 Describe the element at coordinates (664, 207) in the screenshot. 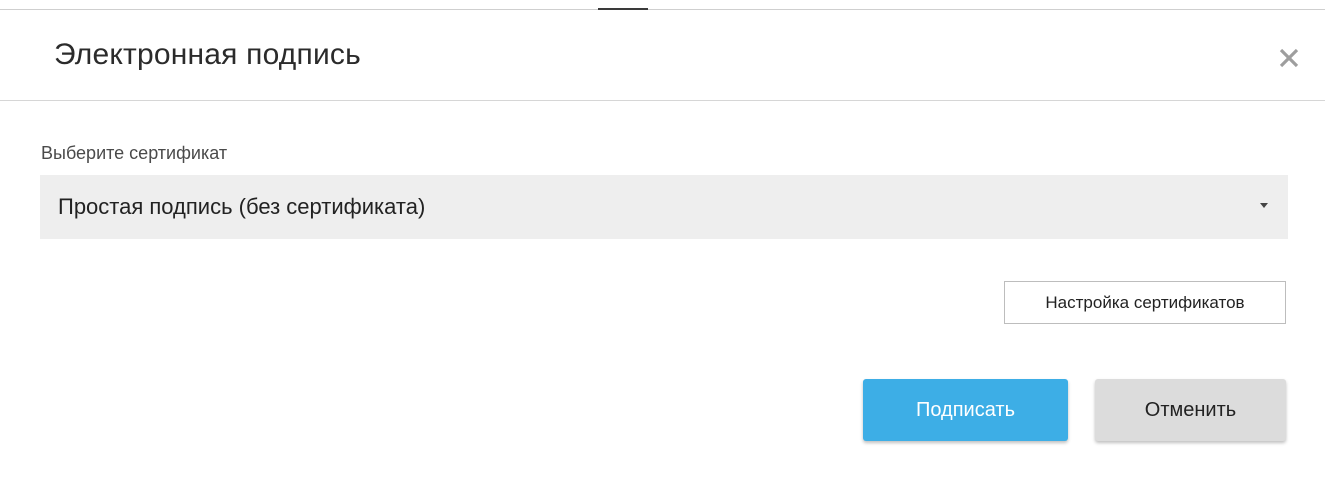

I see `certificate-select: Простая подпись (без сертификата)` at that location.